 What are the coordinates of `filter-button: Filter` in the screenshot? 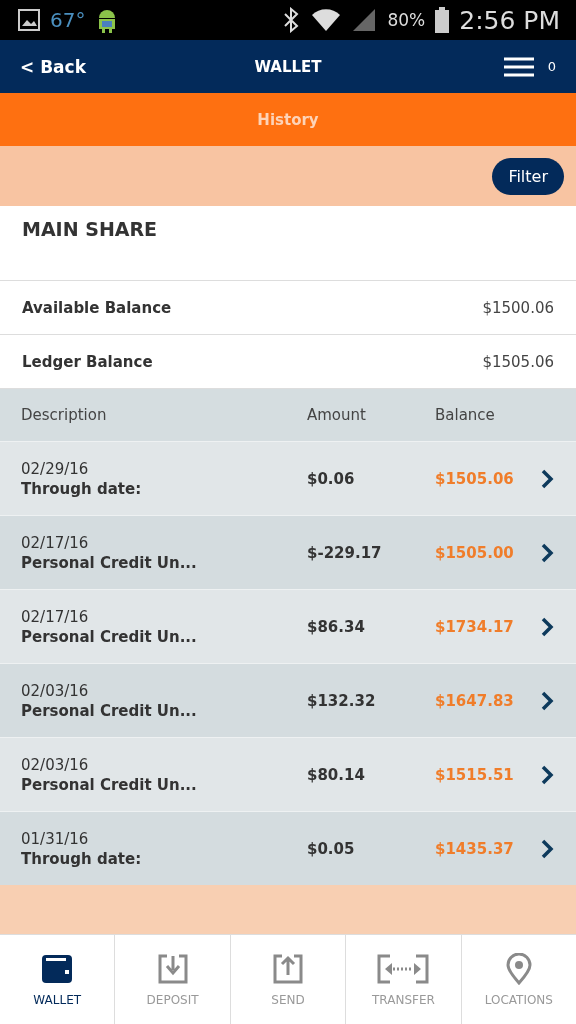 It's located at (528, 176).